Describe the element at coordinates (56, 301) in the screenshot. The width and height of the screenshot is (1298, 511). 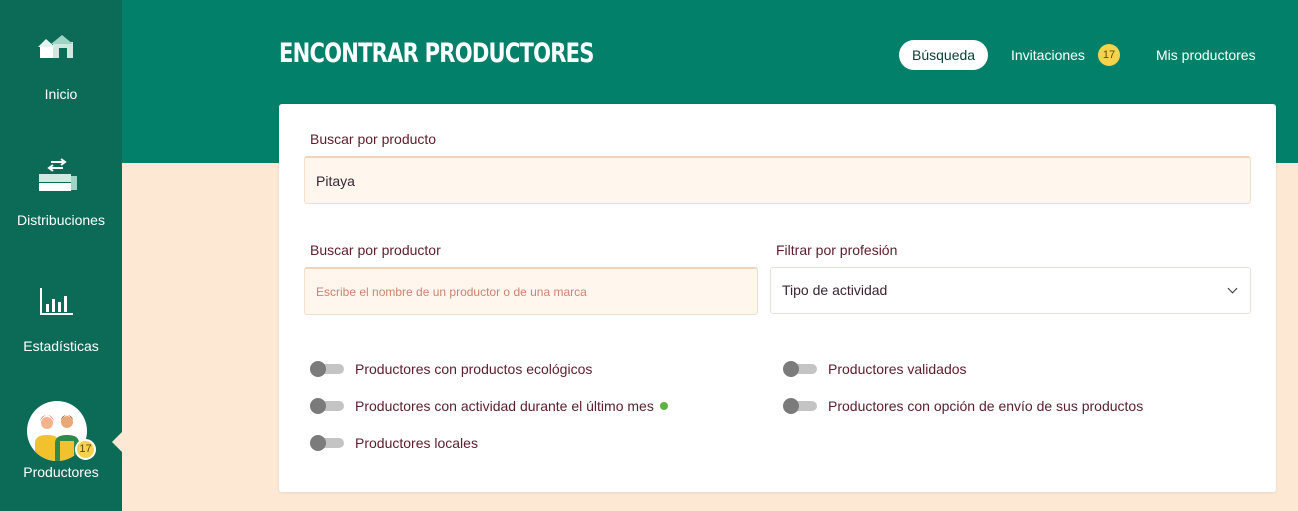
I see `bar-chart-icon` at that location.